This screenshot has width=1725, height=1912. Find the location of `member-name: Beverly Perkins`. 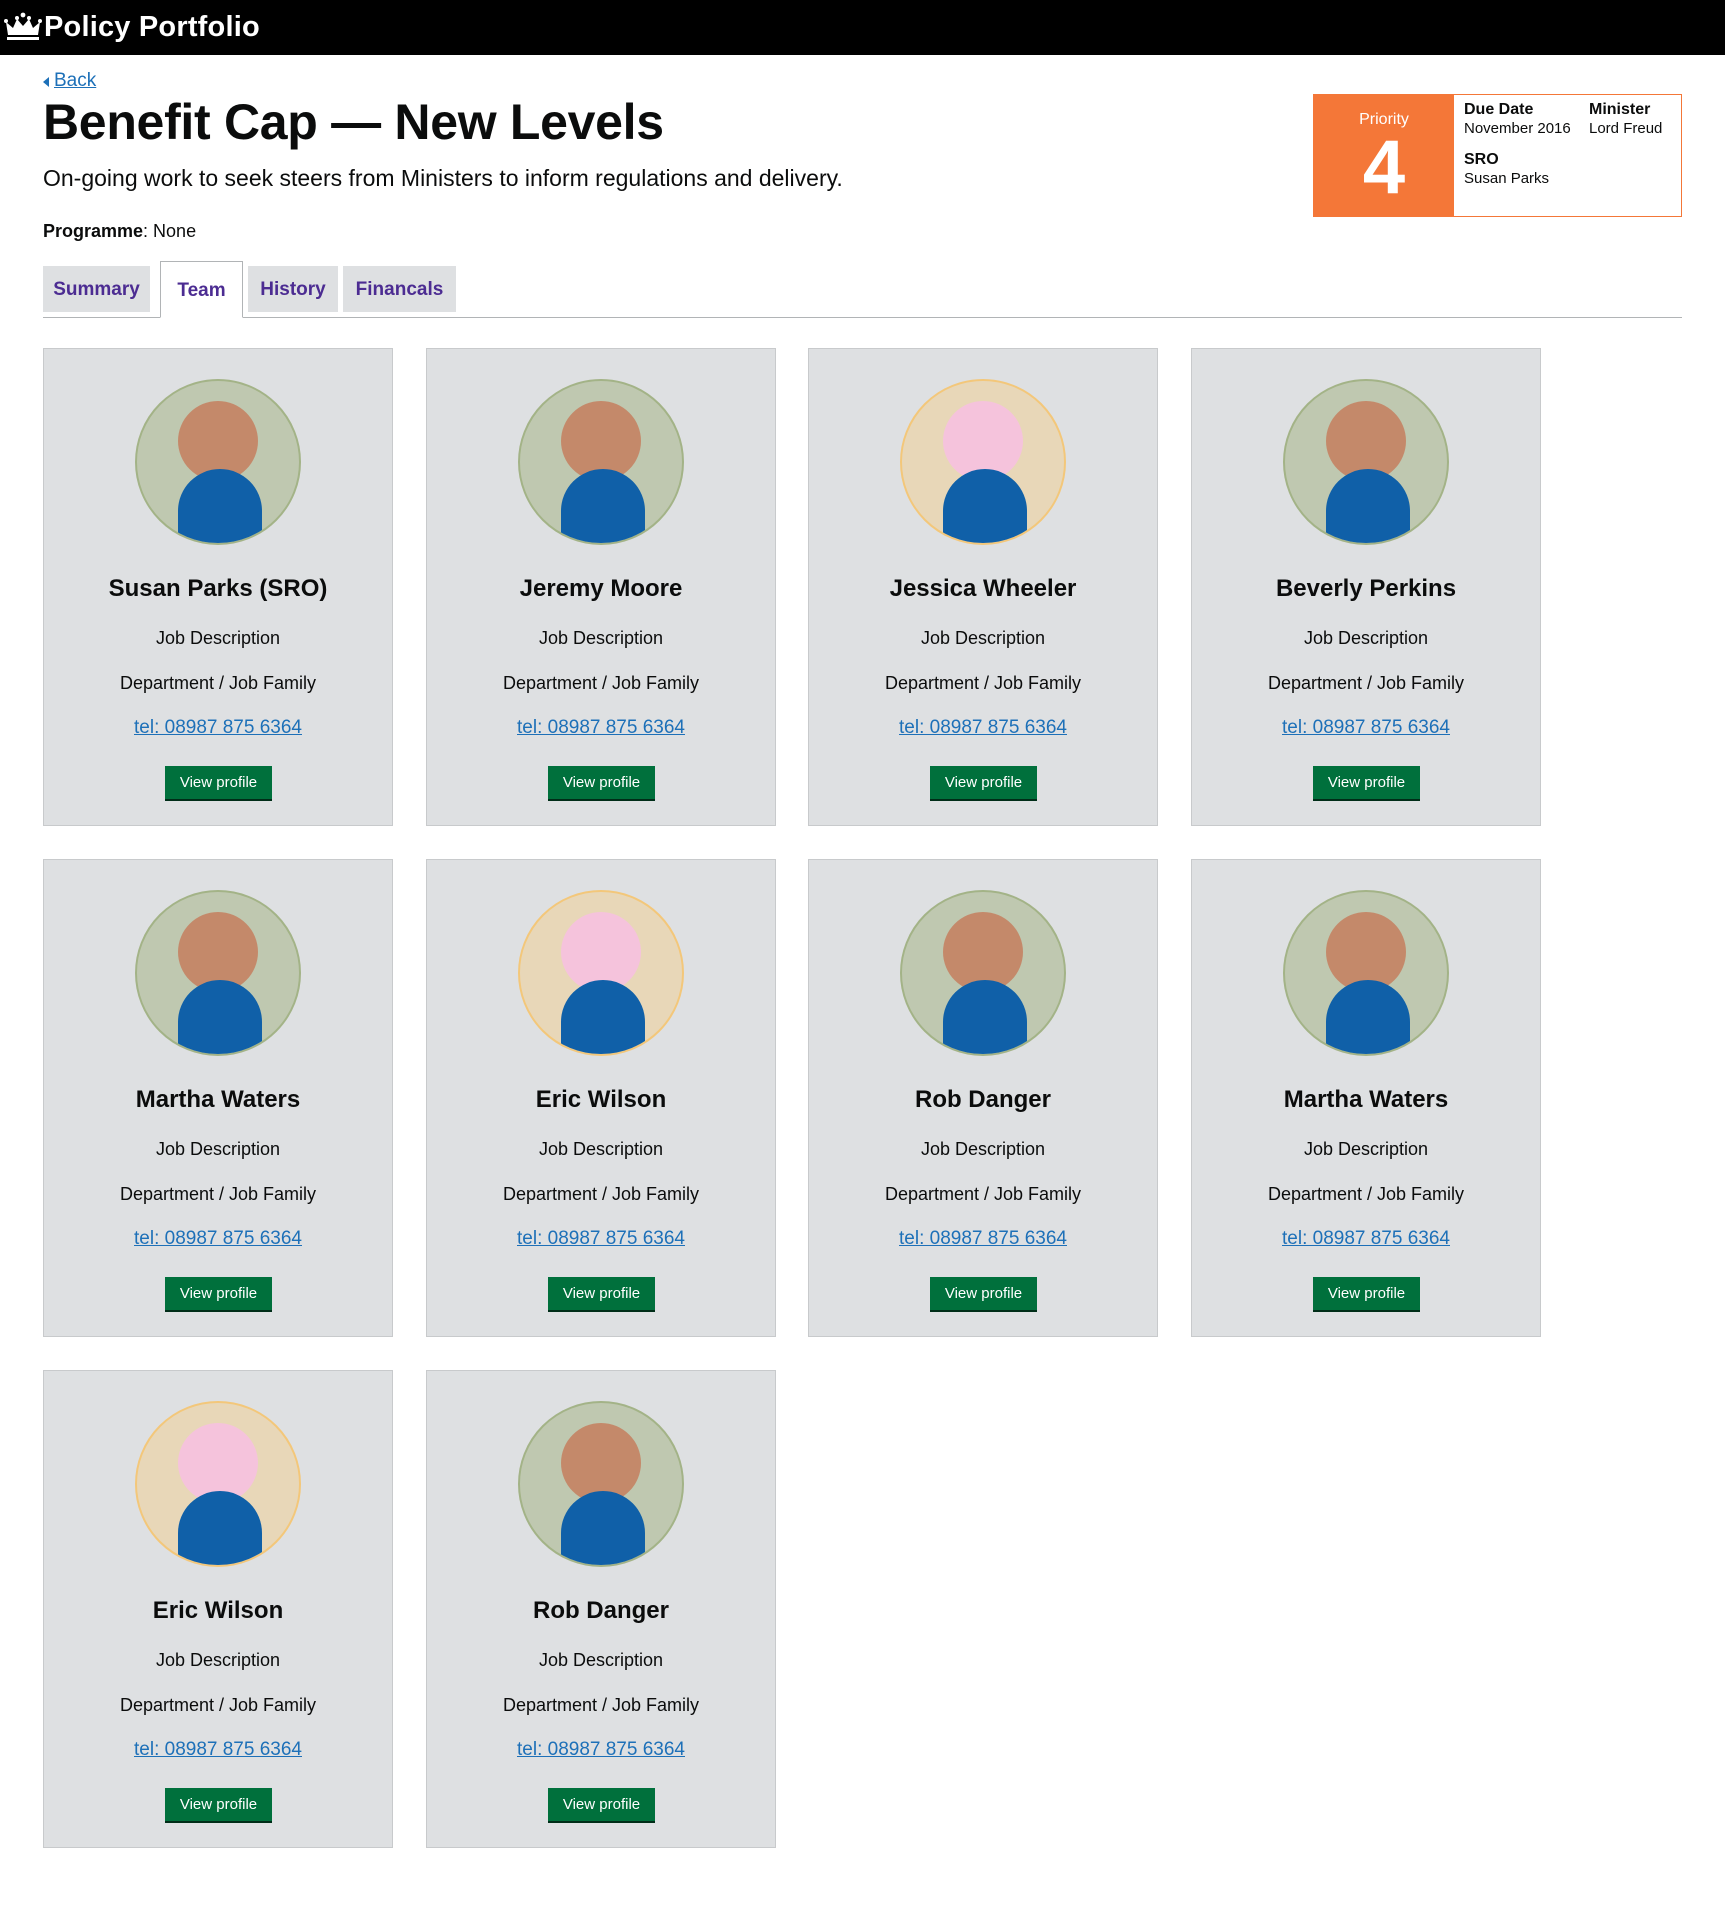

member-name: Beverly Perkins is located at coordinates (1366, 588).